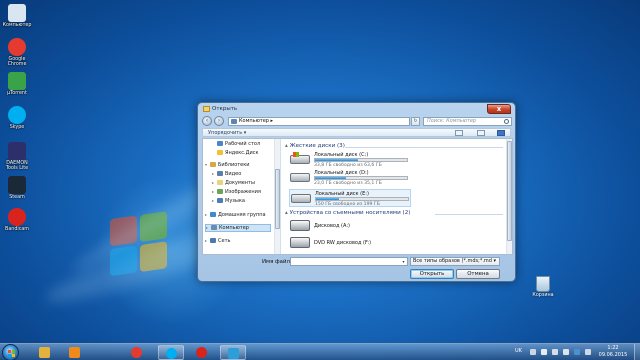  What do you see at coordinates (518, 351) in the screenshot?
I see `language-indicator: UK` at bounding box center [518, 351].